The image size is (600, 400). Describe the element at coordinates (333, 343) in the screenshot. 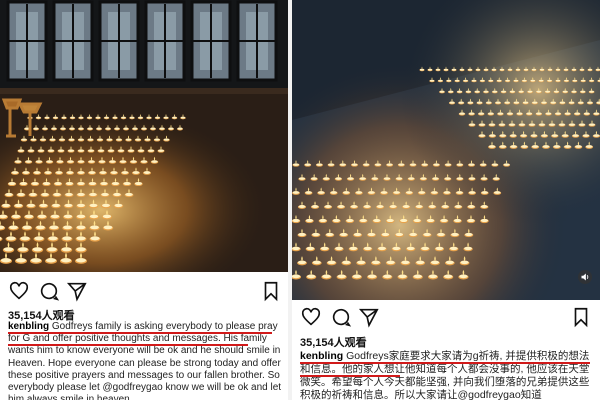

I see `view-count: 35,154人观看` at that location.